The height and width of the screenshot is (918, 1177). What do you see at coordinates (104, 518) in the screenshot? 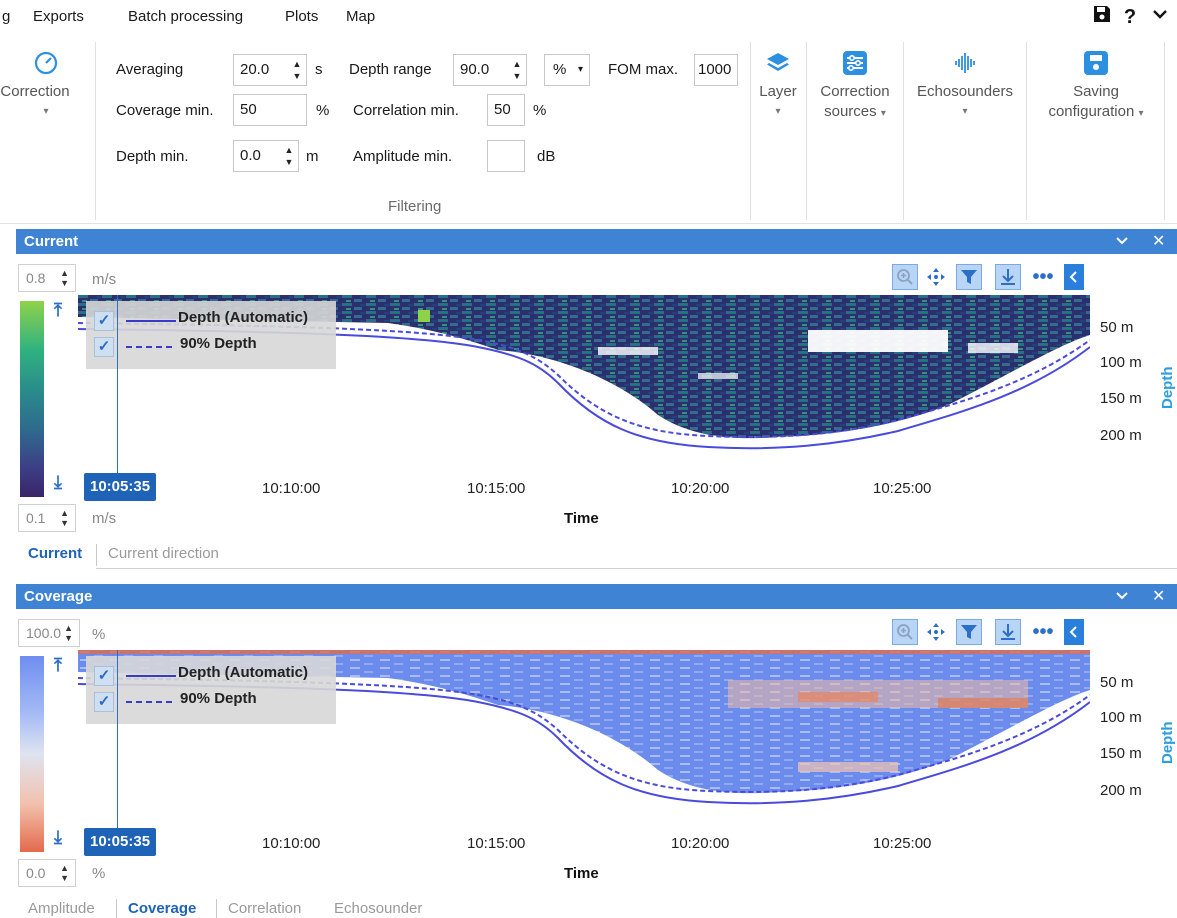
I see `scale-unit: m/s` at bounding box center [104, 518].